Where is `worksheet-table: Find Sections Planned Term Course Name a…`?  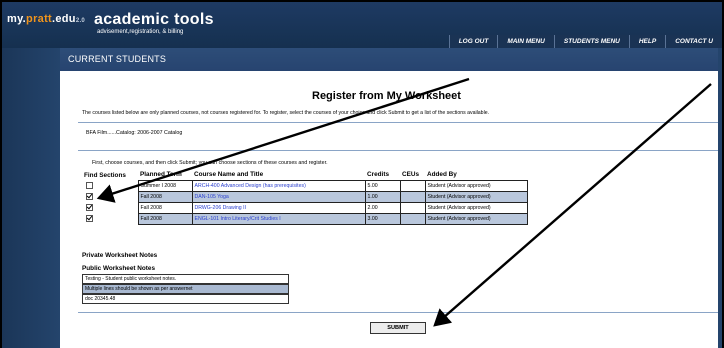 worksheet-table: Find Sections Planned Term Course Name a… is located at coordinates (305, 197).